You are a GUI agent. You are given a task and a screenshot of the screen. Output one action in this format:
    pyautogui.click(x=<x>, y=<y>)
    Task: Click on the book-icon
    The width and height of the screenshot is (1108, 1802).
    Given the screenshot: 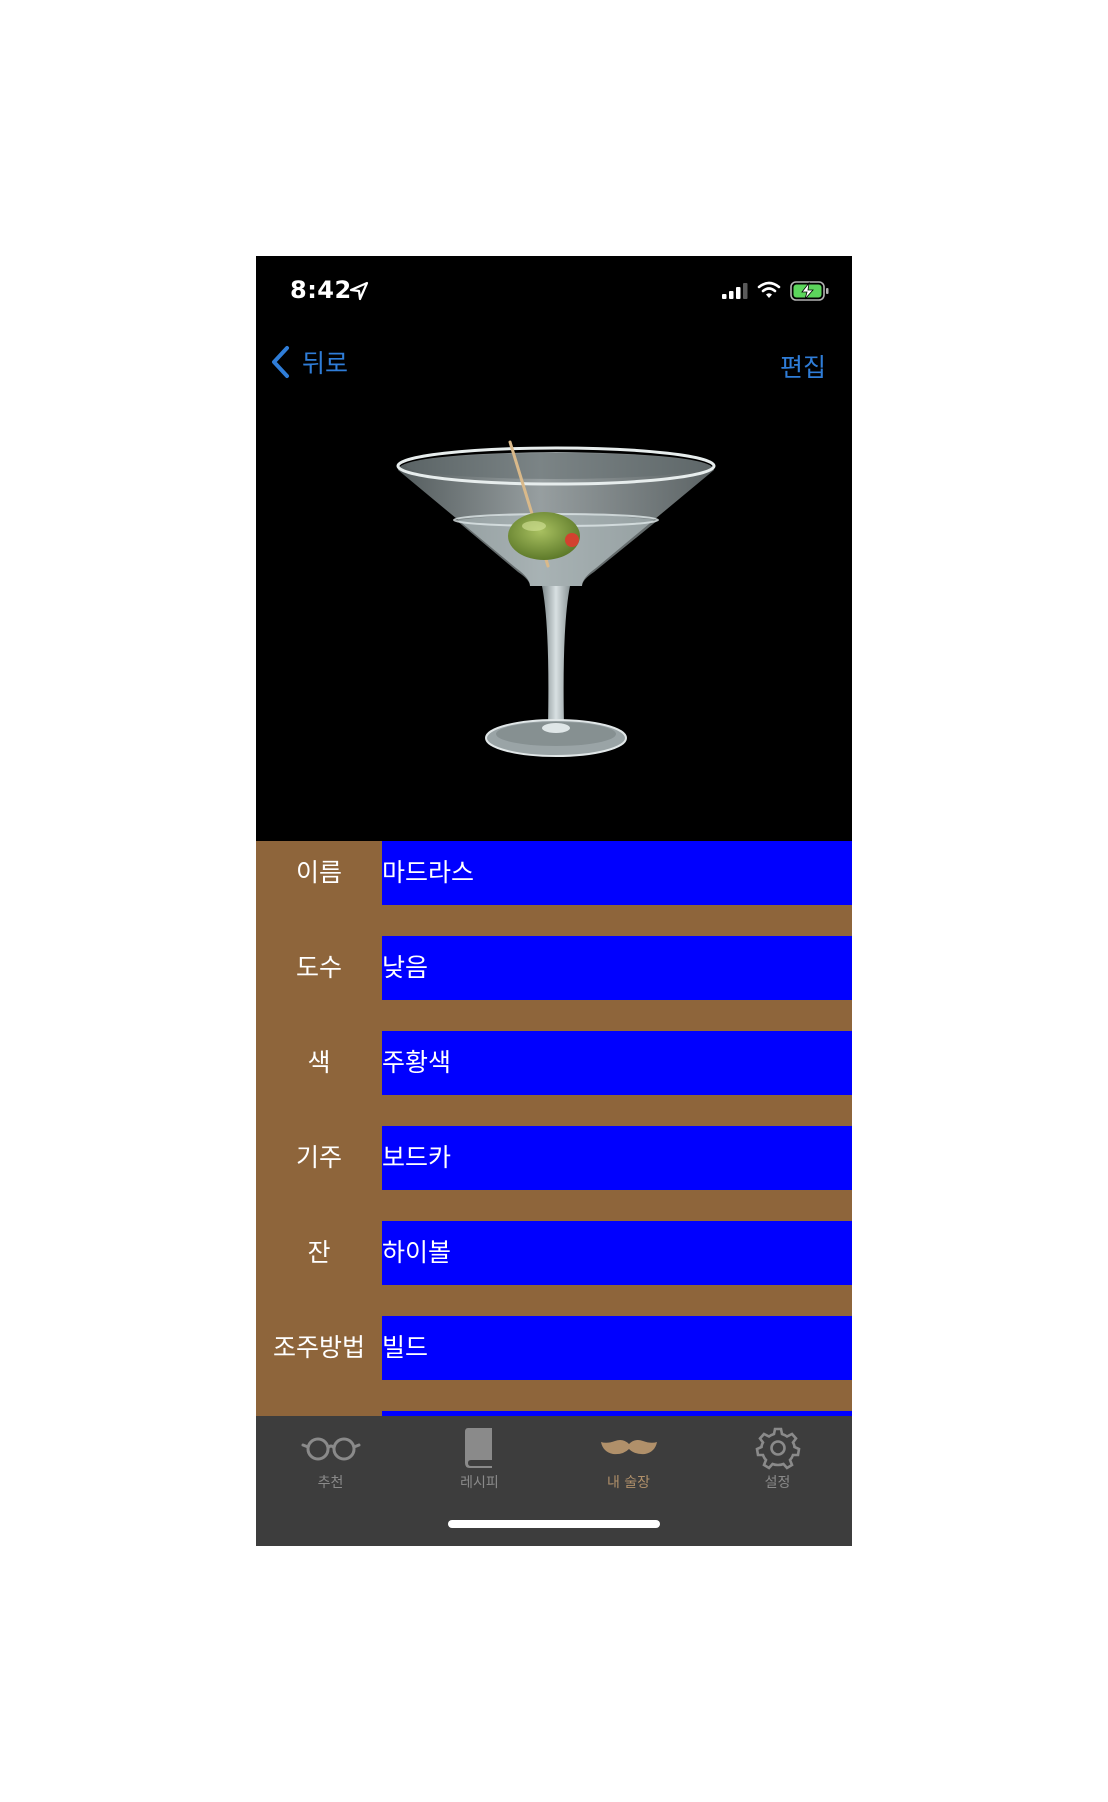 What is the action you would take?
    pyautogui.click(x=478, y=1448)
    